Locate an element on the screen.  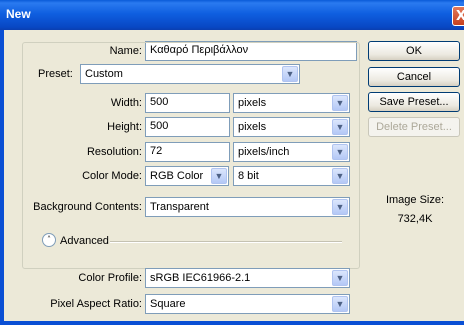
resolution-input: 72 is located at coordinates (187, 152).